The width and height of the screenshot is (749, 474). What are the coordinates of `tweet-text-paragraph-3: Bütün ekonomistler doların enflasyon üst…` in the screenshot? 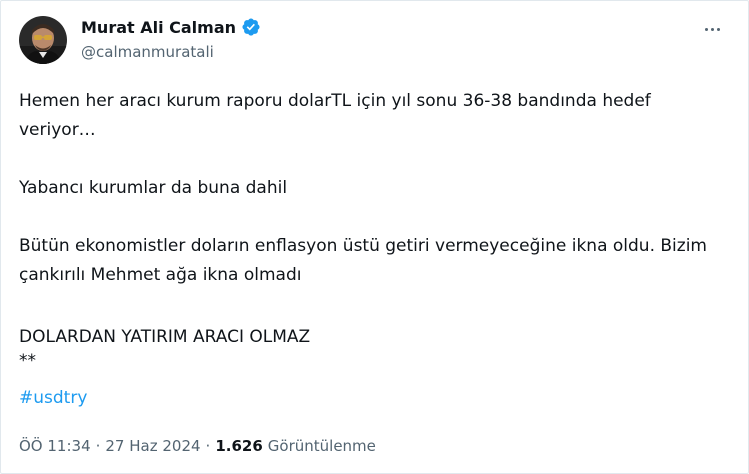 It's located at (366, 260).